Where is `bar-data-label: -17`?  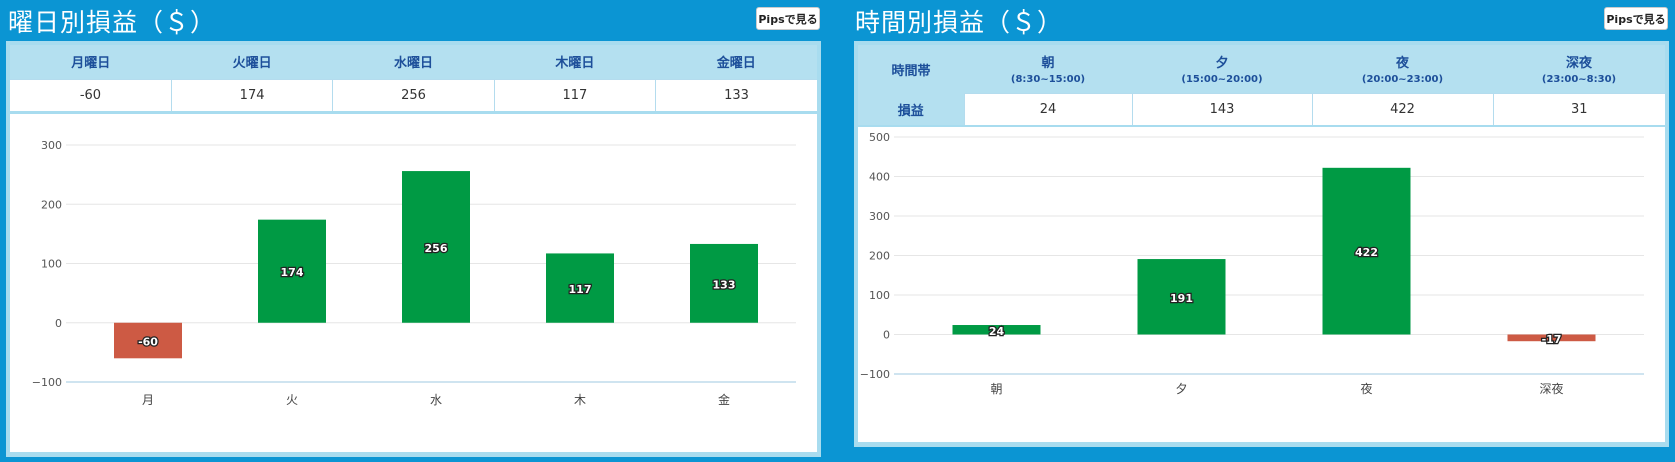
bar-data-label: -17 is located at coordinates (1552, 339).